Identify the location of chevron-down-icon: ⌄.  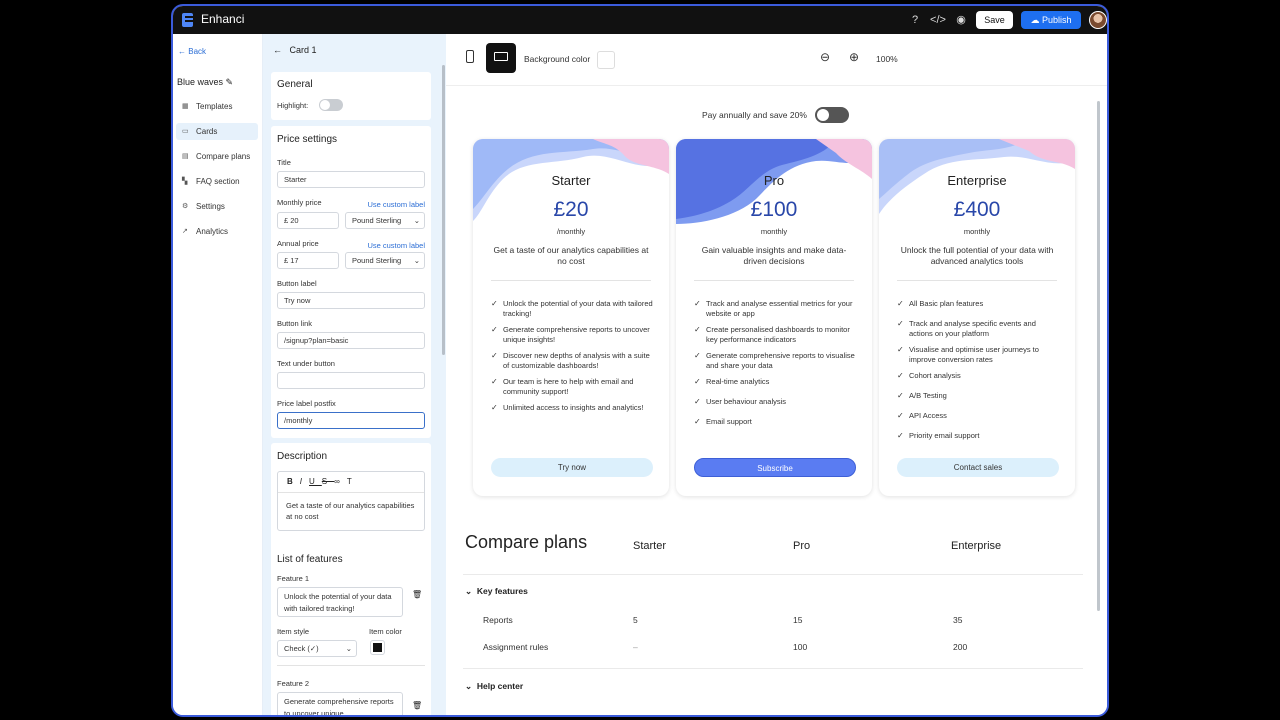
(469, 686).